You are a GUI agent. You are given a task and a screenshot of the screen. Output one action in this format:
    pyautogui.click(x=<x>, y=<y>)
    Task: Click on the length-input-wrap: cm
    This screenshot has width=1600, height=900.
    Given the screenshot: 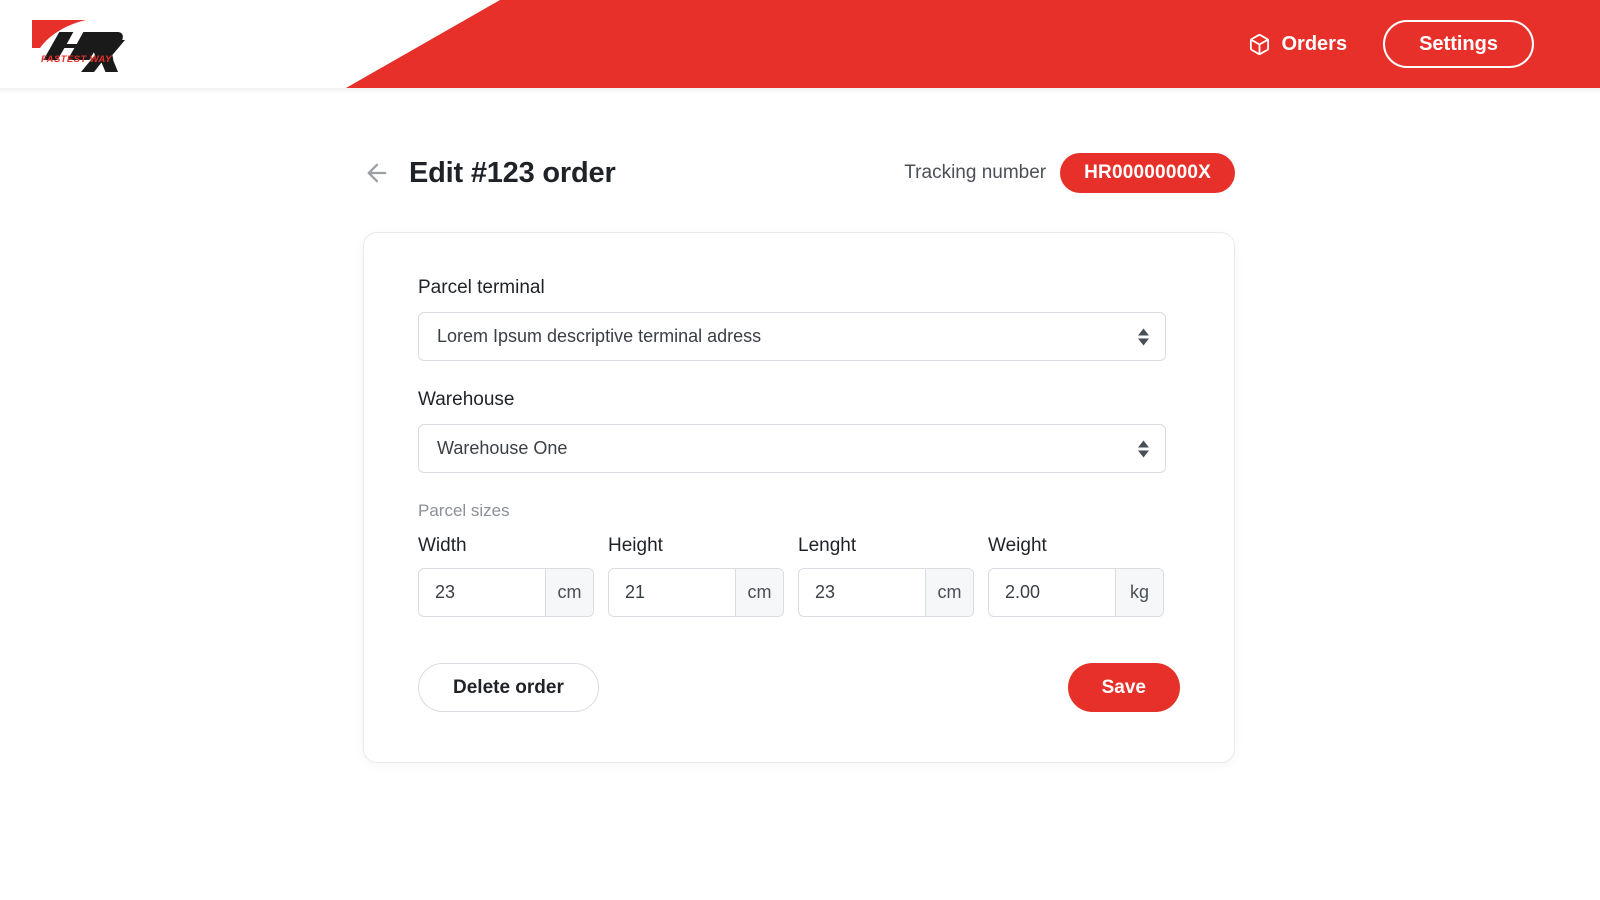 What is the action you would take?
    pyautogui.click(x=886, y=592)
    